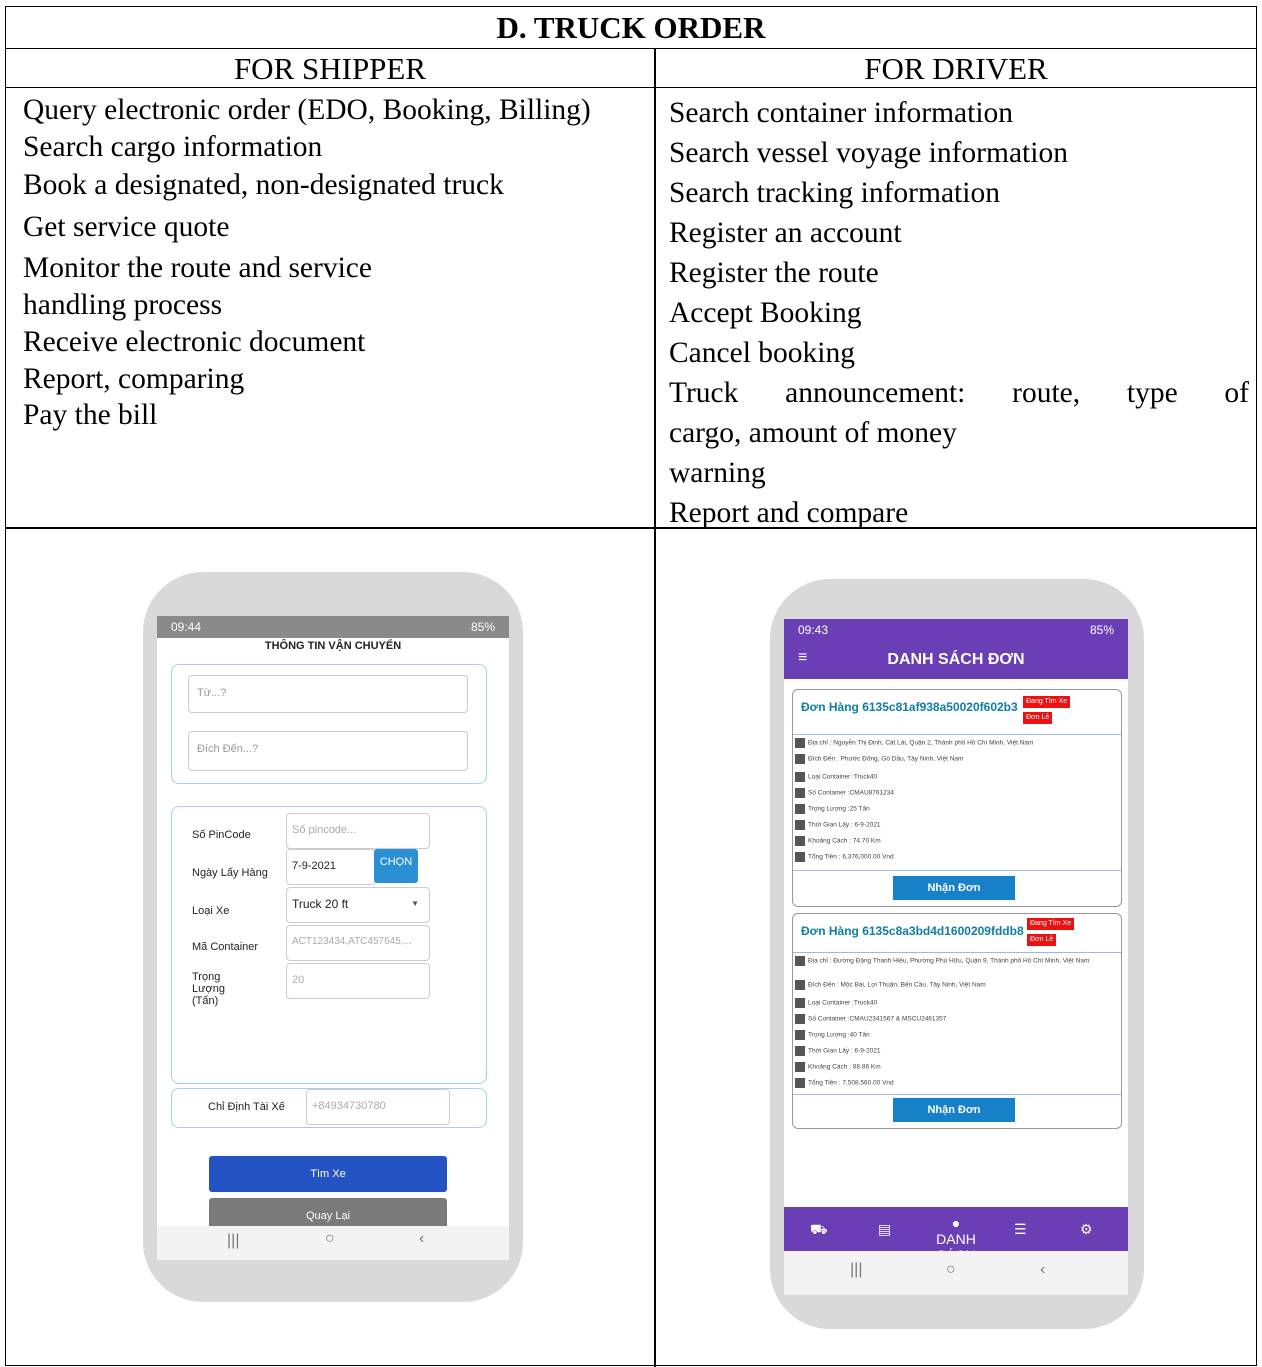 This screenshot has width=1262, height=1367. Describe the element at coordinates (836, 777) in the screenshot. I see `order-container-type: Loại Container :Truck40` at that location.